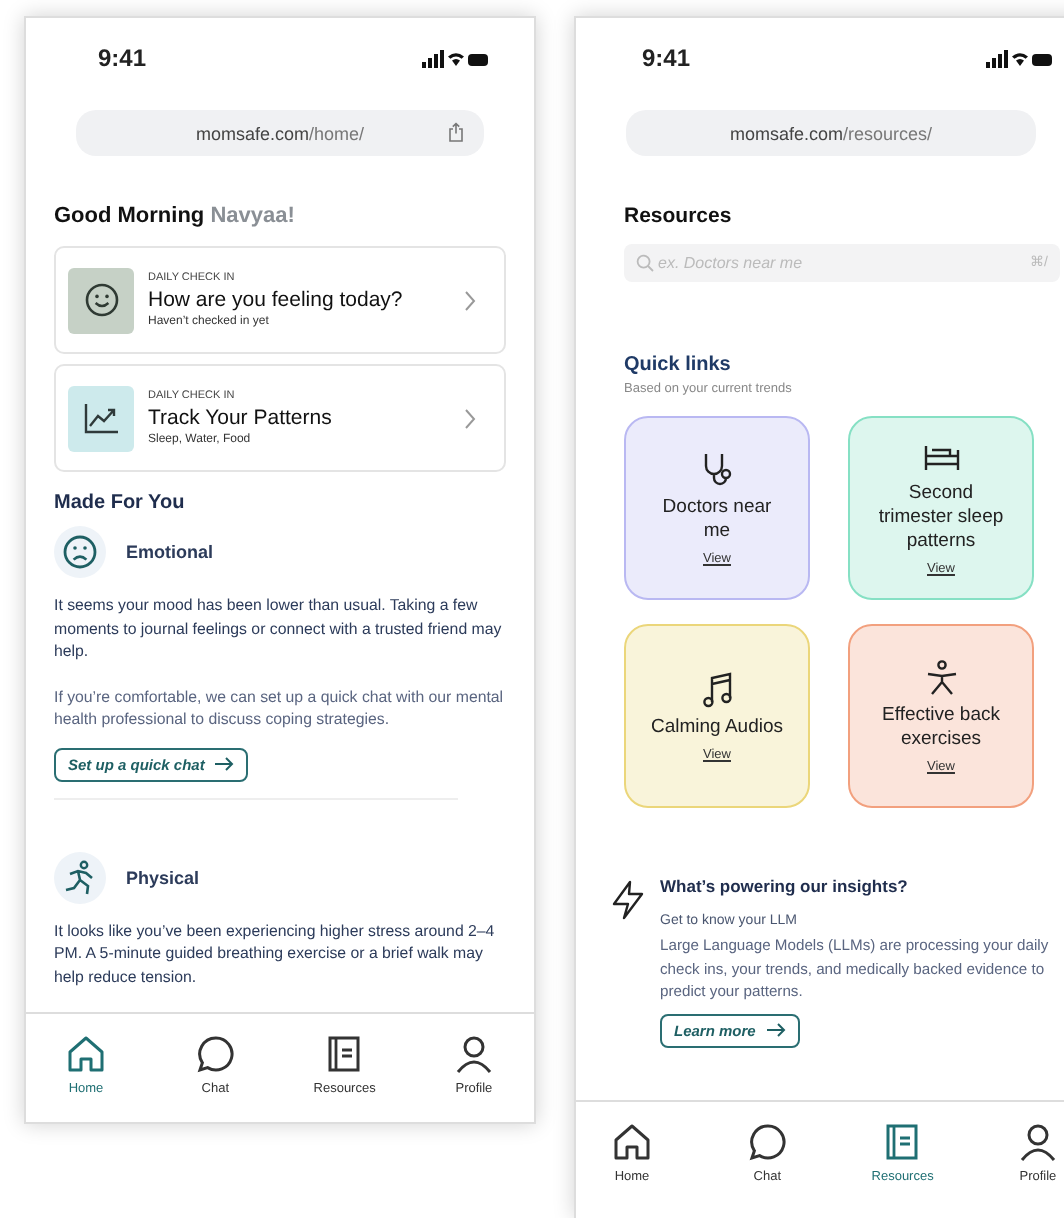  I want to click on insight-title: Emotional, so click(170, 552).